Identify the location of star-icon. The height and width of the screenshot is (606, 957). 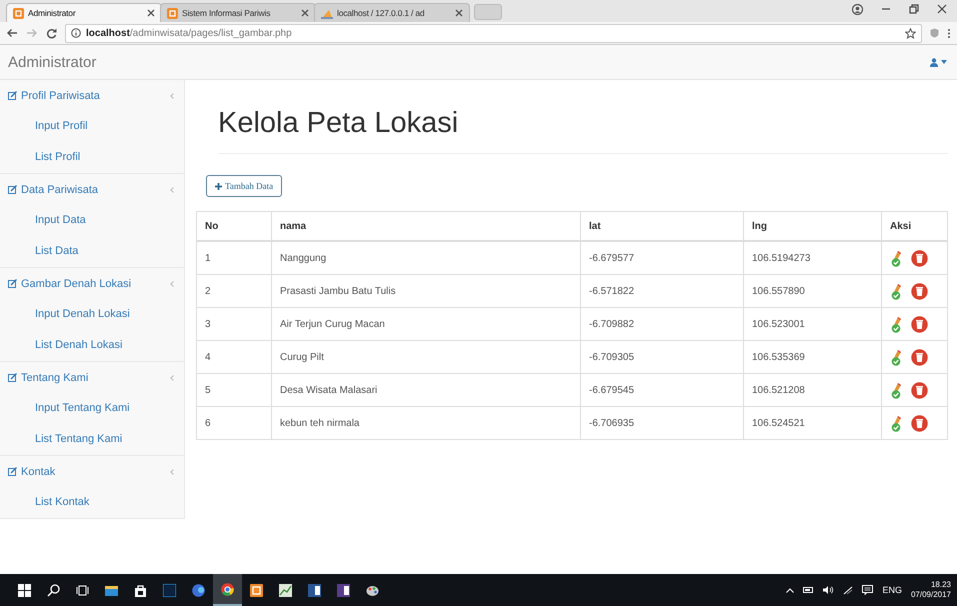
(910, 33).